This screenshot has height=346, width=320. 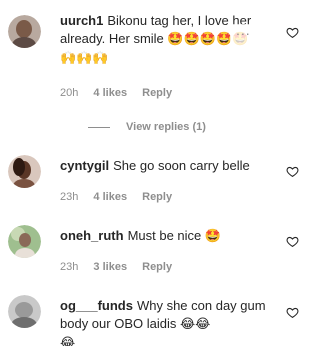 I want to click on comment-meta: 20h 4 likes Reply, so click(x=122, y=93).